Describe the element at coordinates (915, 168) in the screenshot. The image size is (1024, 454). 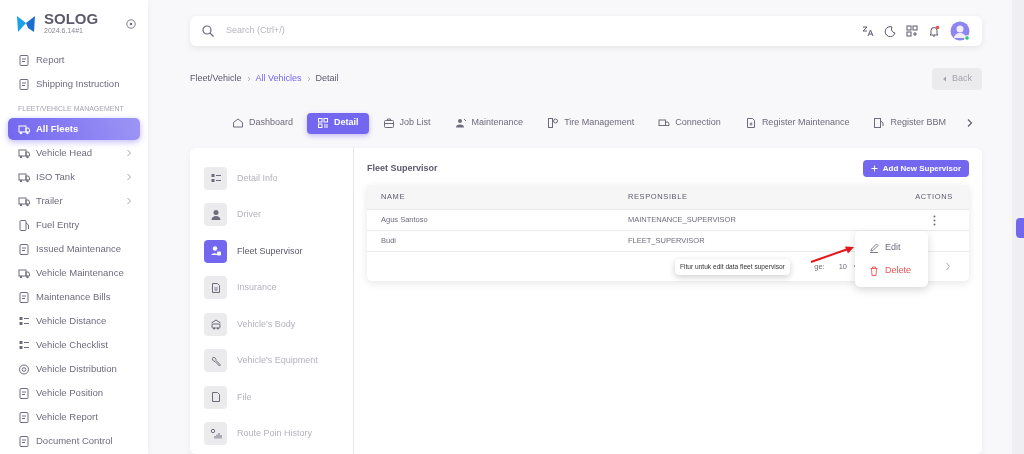
I see `add-button: Add New Supervisor` at that location.